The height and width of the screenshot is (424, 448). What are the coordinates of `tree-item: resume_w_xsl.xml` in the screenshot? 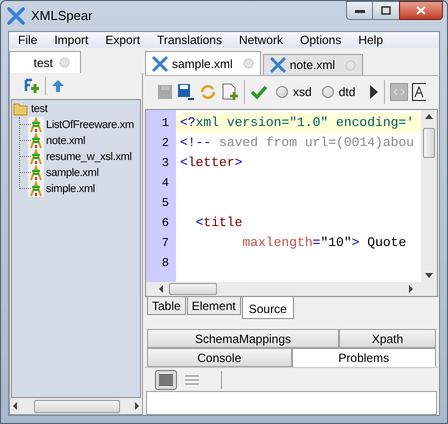 It's located at (89, 157).